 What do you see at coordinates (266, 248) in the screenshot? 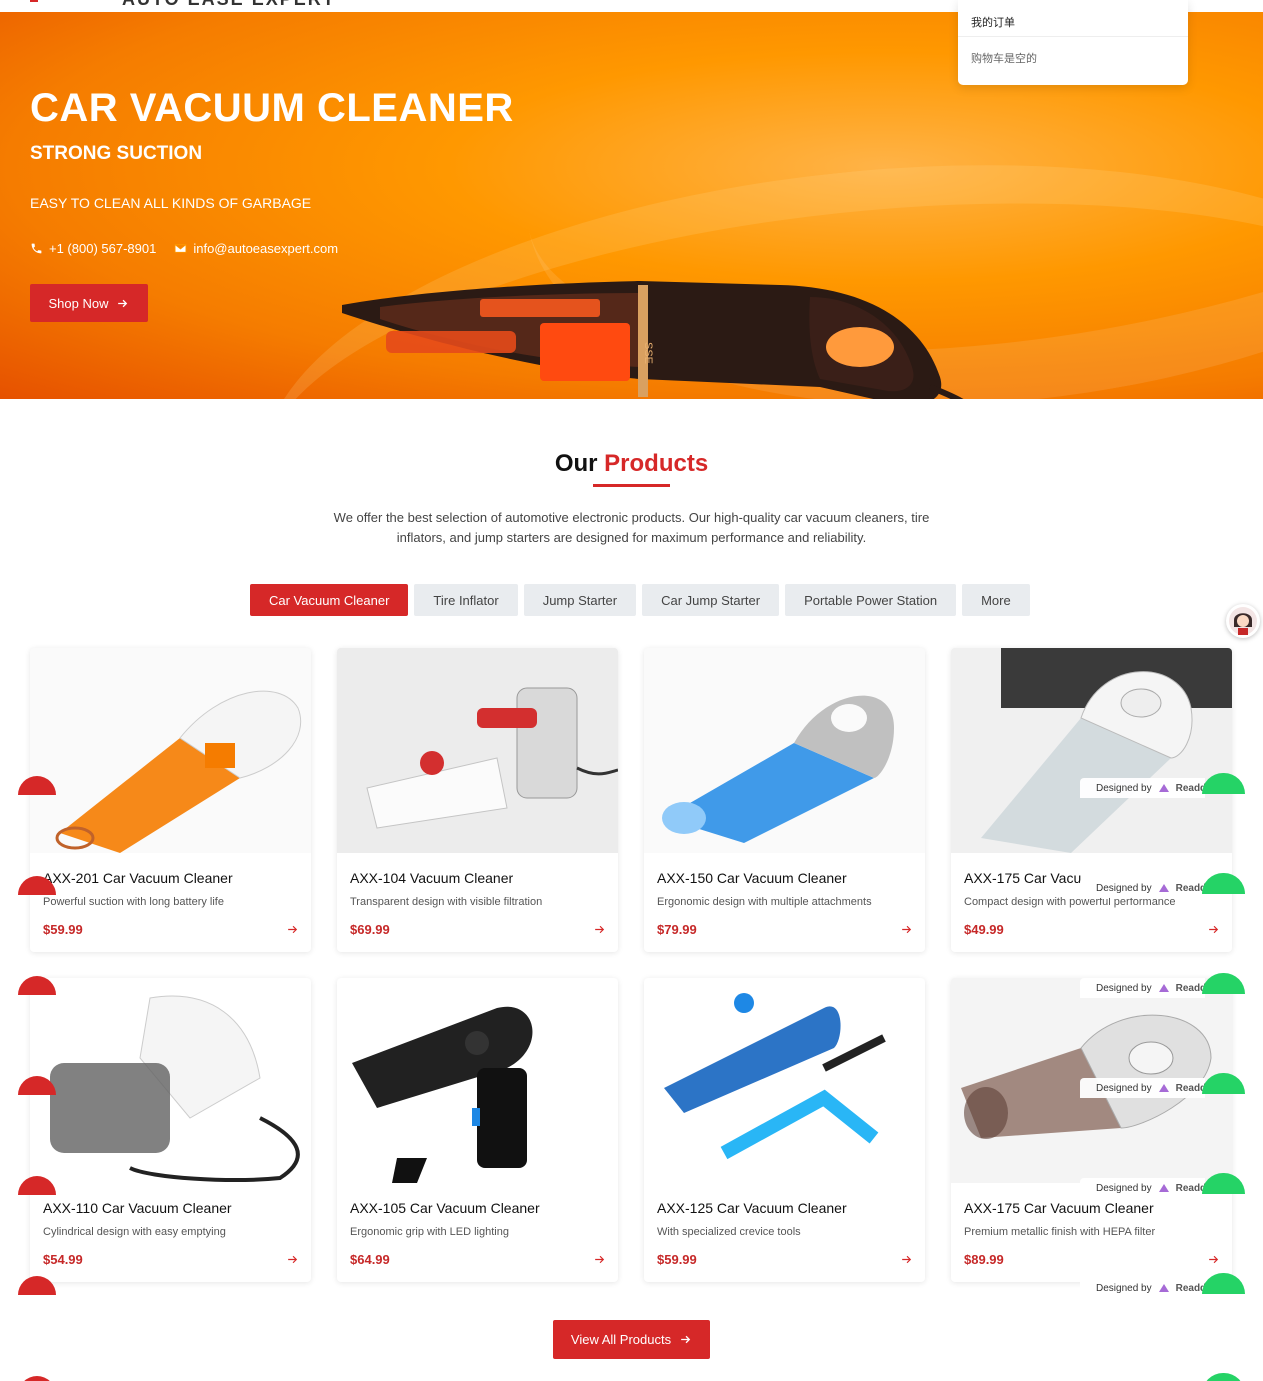
I see `hero-email-text: info@autoeasexpert.com` at bounding box center [266, 248].